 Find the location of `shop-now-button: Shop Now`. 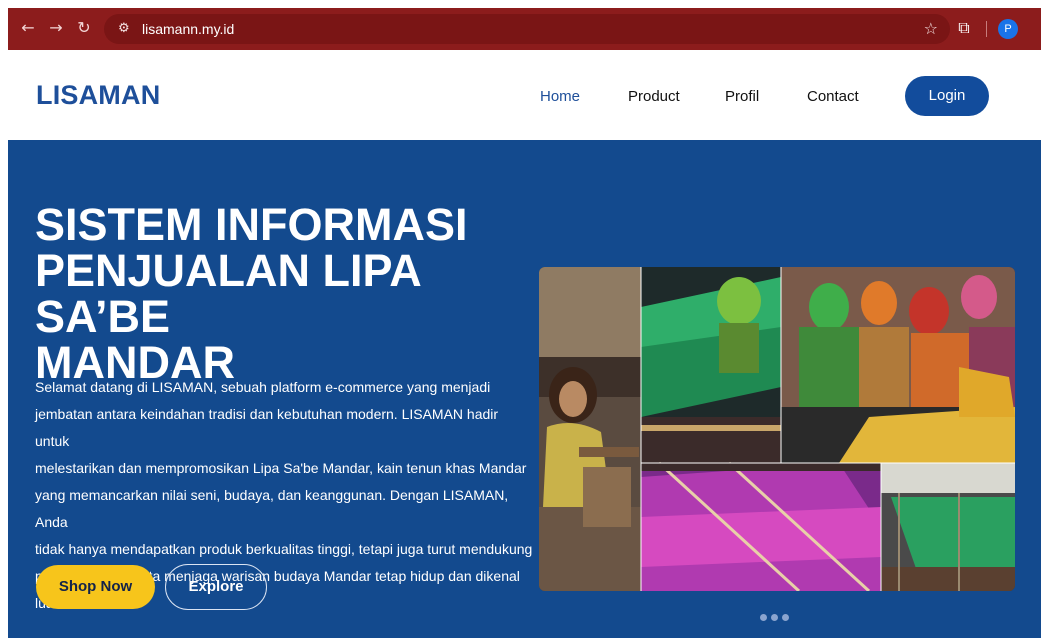

shop-now-button: Shop Now is located at coordinates (95, 587).